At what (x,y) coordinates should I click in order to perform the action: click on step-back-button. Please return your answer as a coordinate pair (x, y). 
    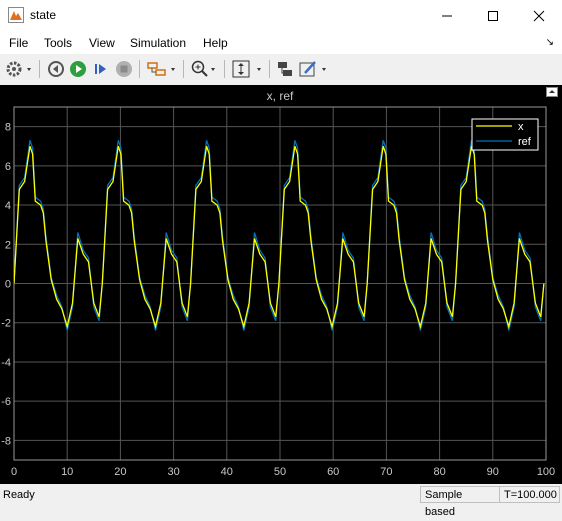
    Looking at the image, I should click on (56, 69).